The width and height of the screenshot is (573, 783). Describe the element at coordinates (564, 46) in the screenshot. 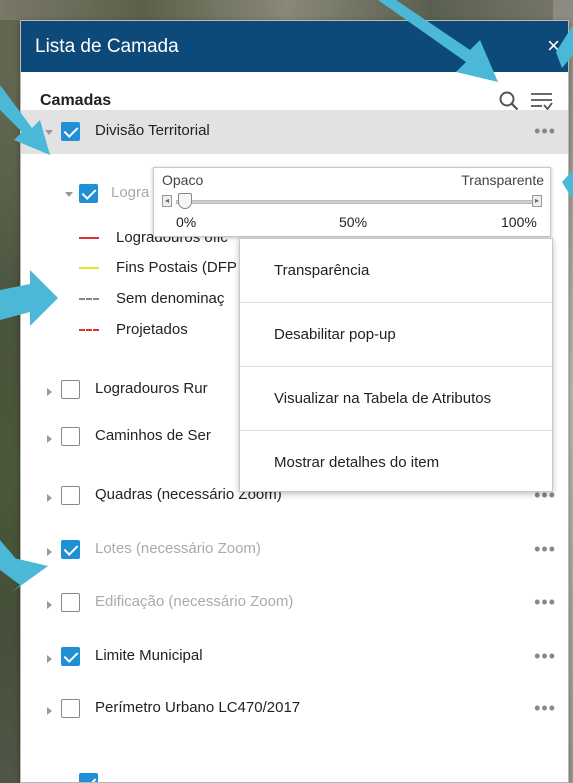

I see `arrow-to-filter-icon` at that location.